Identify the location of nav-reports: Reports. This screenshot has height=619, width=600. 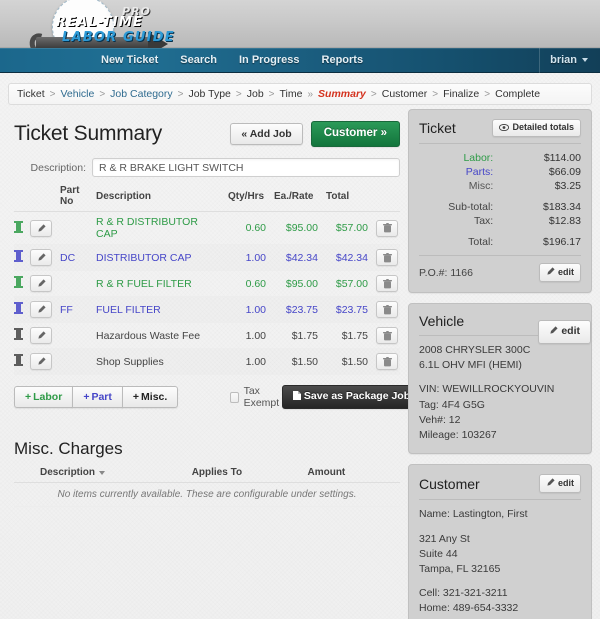
(343, 60).